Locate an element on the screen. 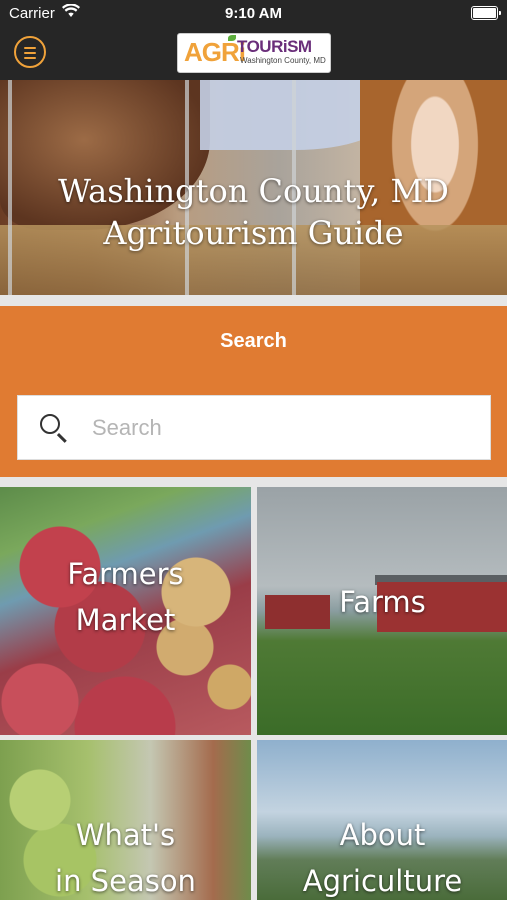 The height and width of the screenshot is (900, 507). hero-title: Washington County, MD Agritourism Guide is located at coordinates (253, 212).